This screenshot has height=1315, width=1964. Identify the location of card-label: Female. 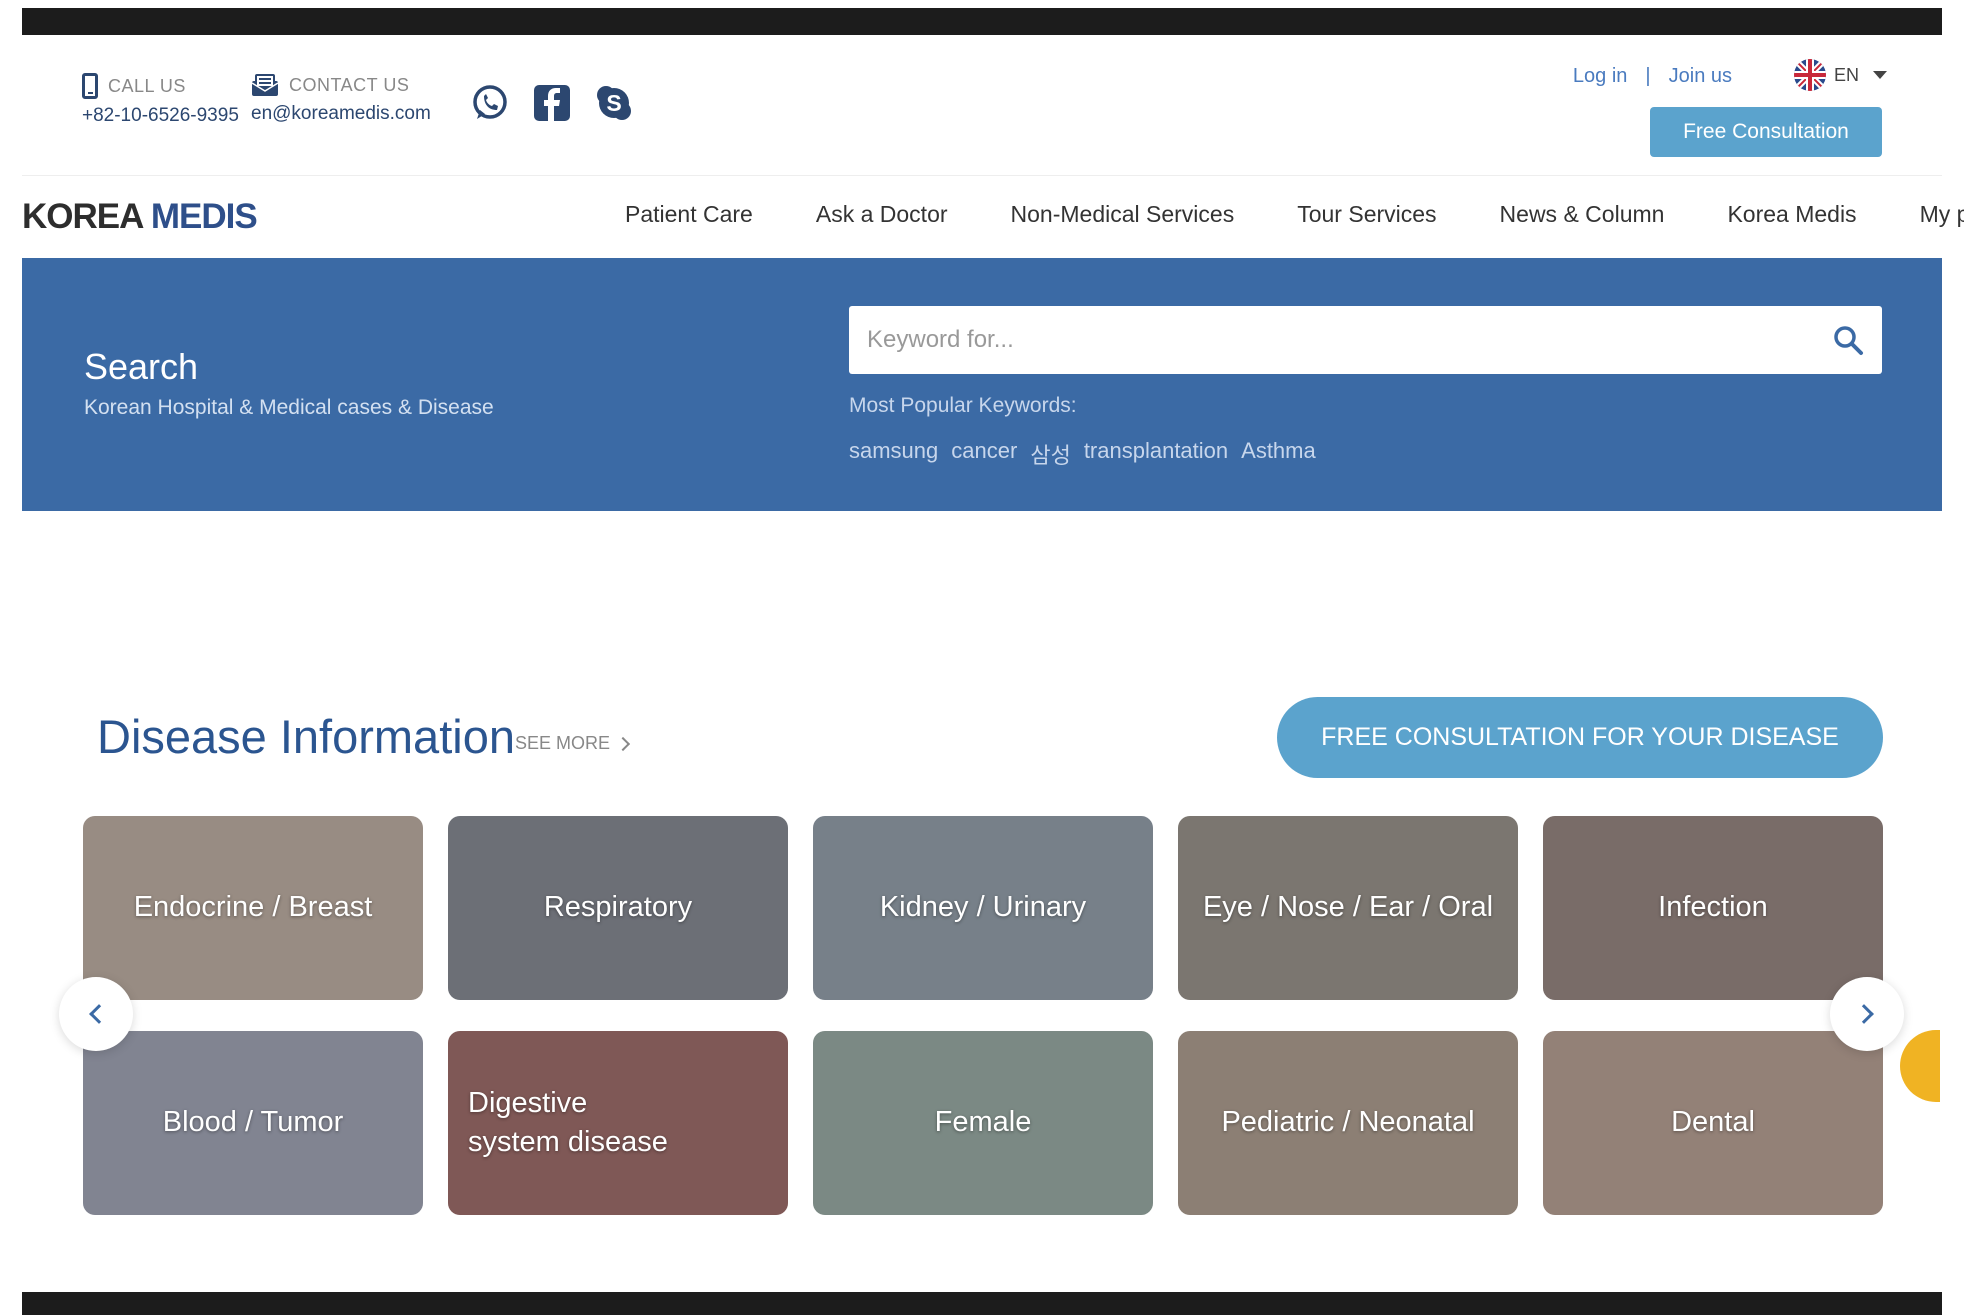
(983, 1122).